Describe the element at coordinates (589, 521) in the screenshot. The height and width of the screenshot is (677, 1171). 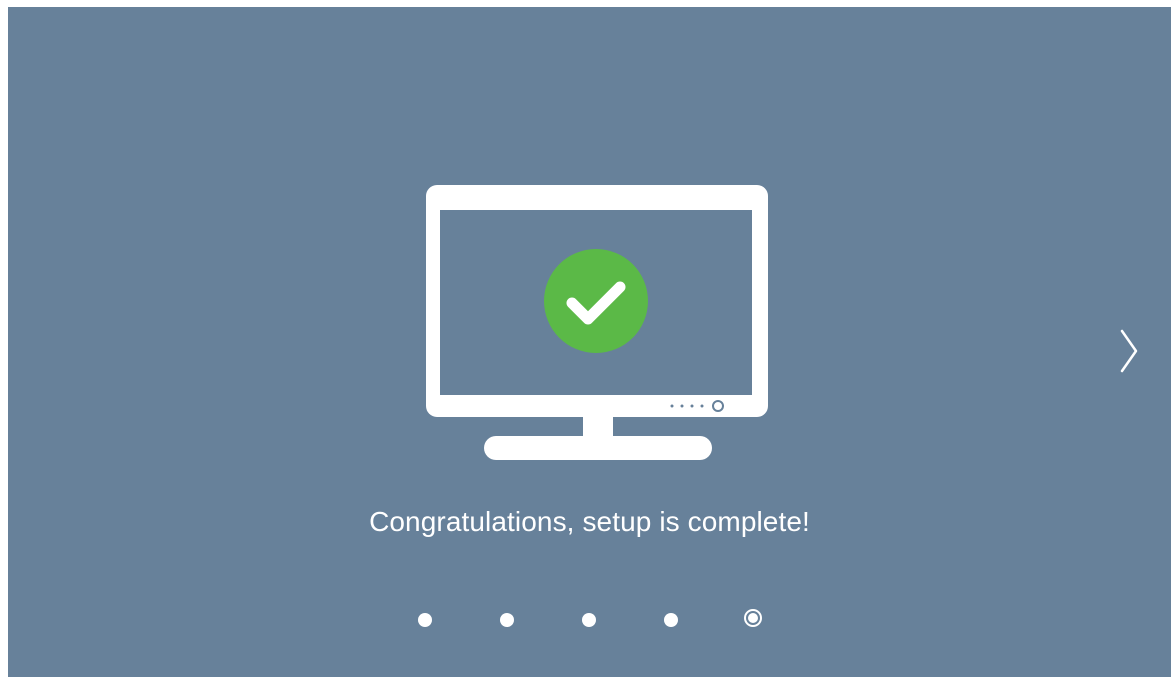
I see `setup-complete-message: Congratulations, setup is complete!` at that location.